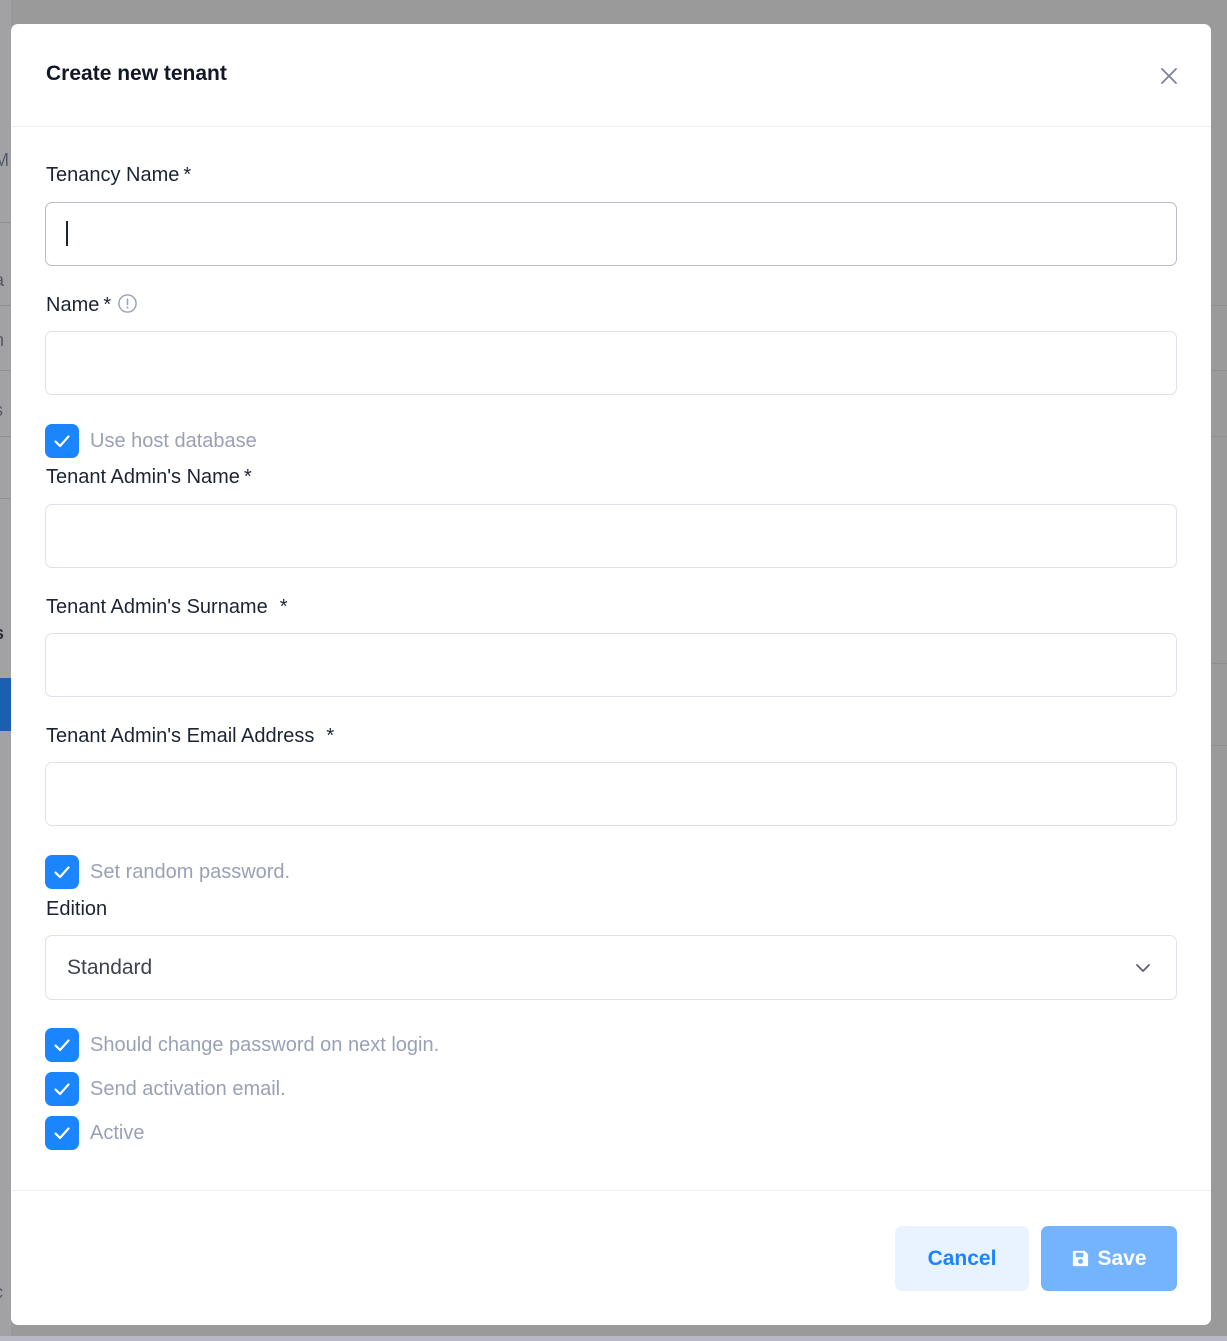  What do you see at coordinates (1080, 1258) in the screenshot?
I see `floppy-disk-icon` at bounding box center [1080, 1258].